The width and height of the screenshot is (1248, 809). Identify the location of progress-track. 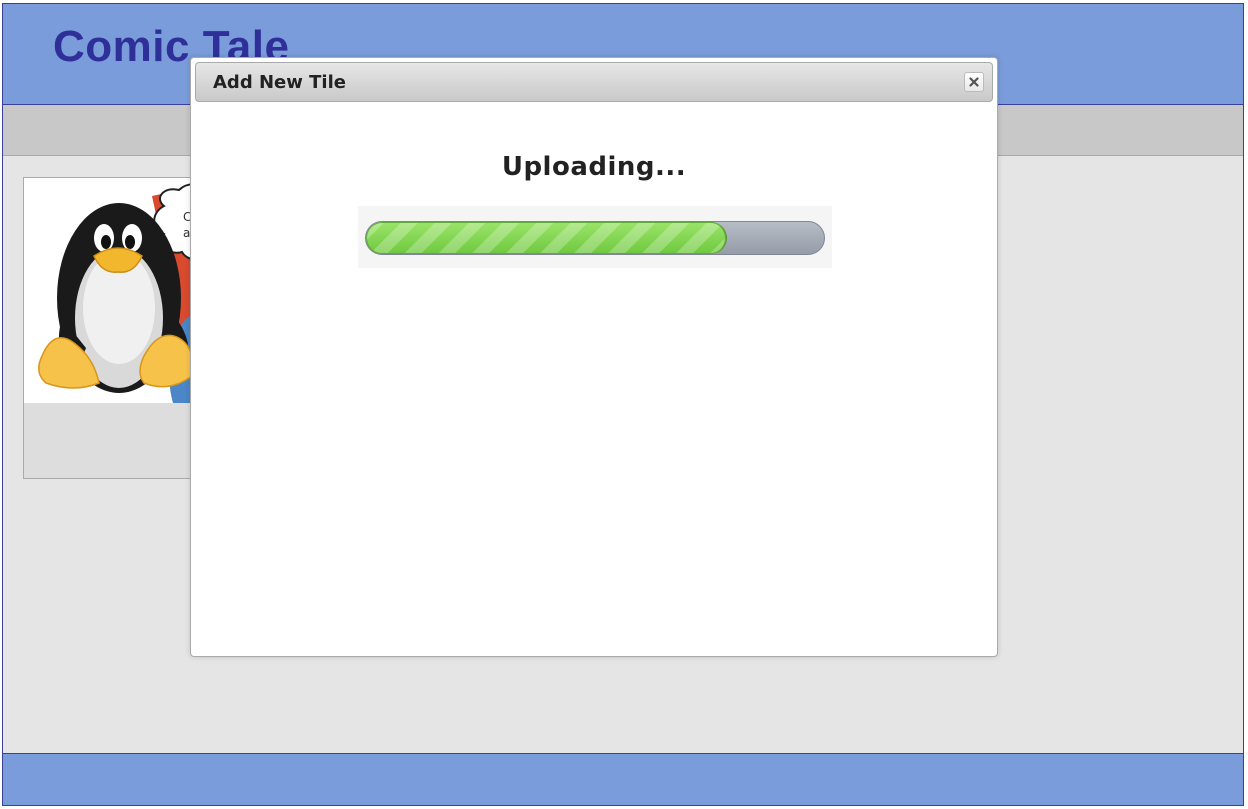
(595, 238).